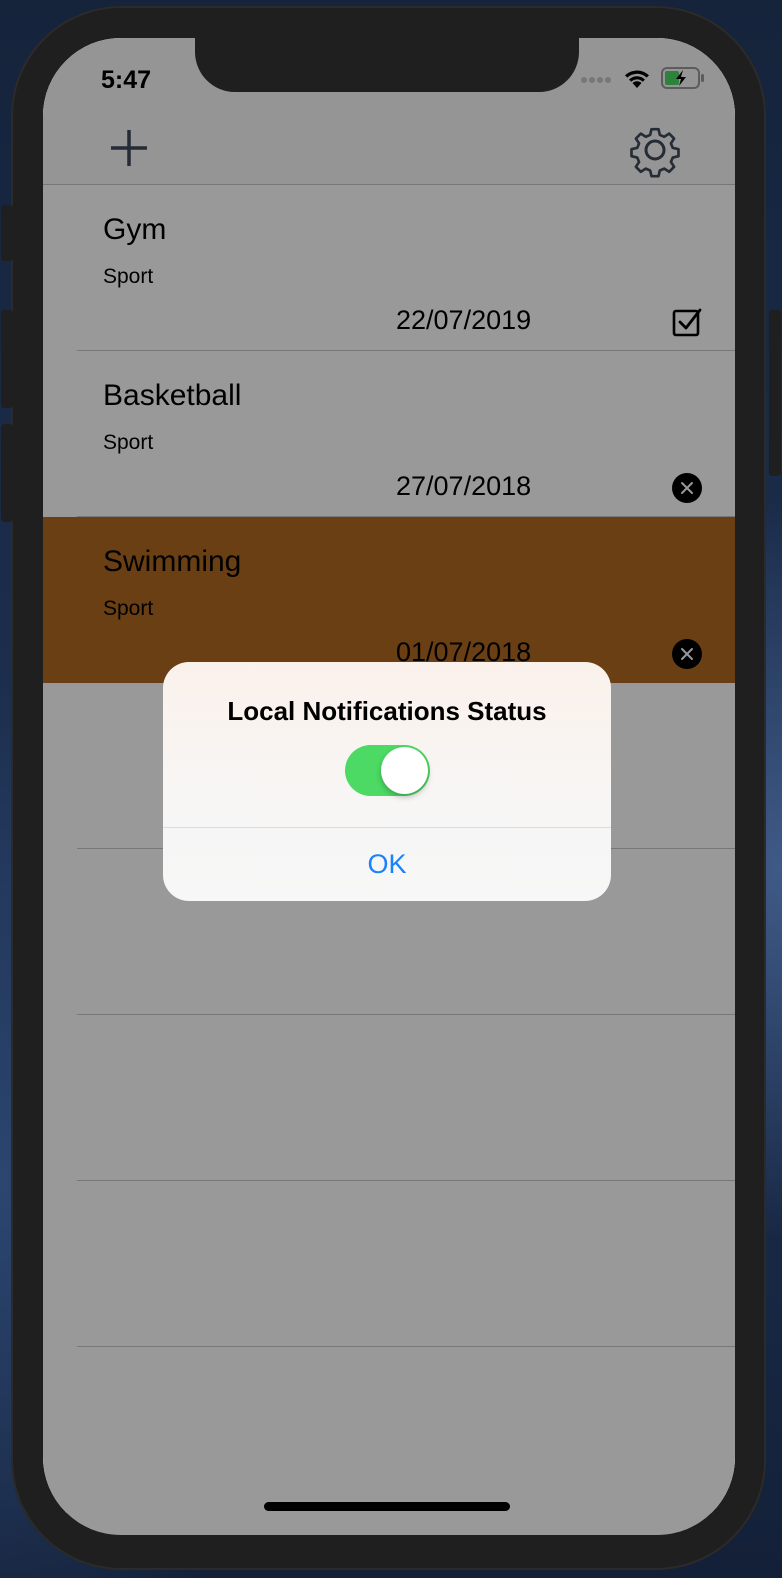 This screenshot has width=782, height=1578. What do you see at coordinates (387, 65) in the screenshot?
I see `camera-notch` at bounding box center [387, 65].